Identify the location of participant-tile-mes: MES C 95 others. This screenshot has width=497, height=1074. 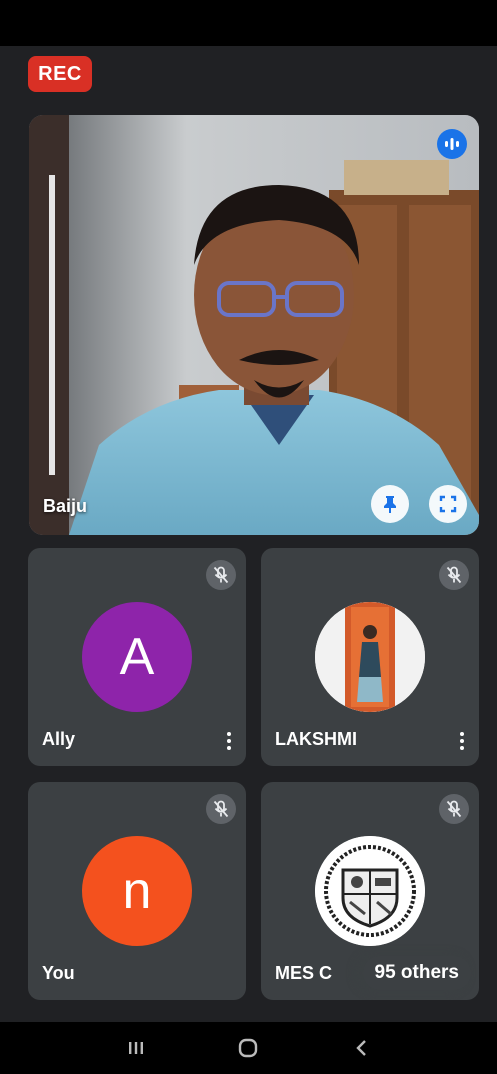
(370, 891).